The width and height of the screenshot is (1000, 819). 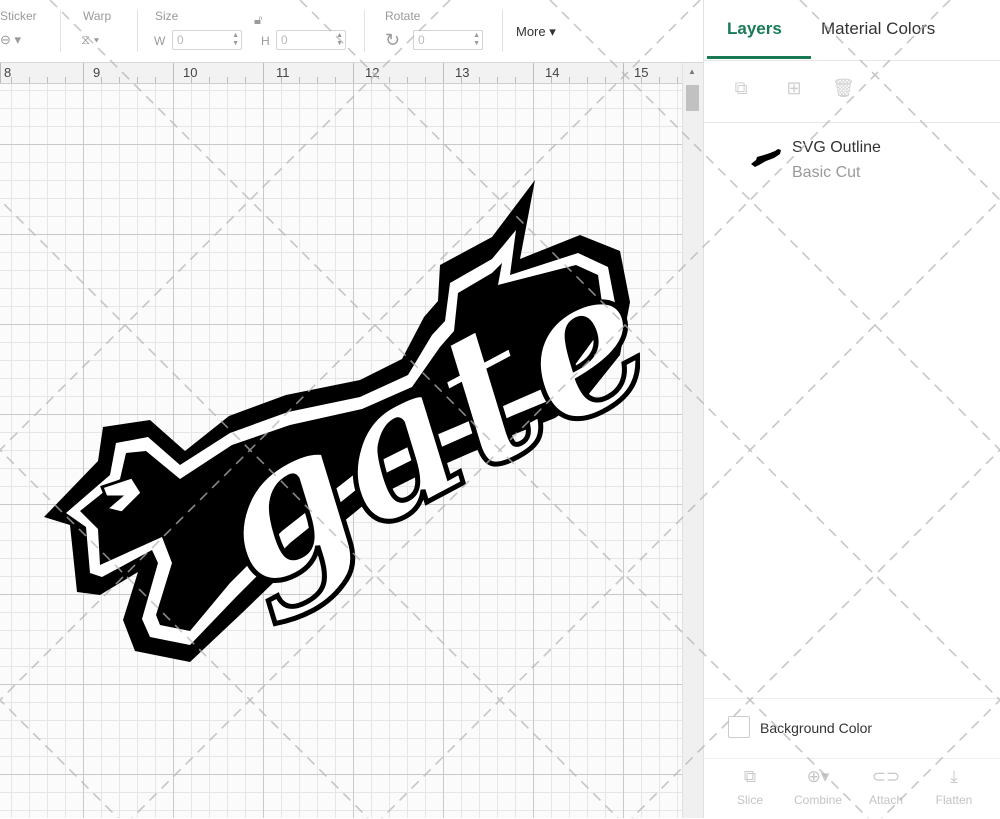 I want to click on vertical-scrollbar: ▲, so click(x=692, y=440).